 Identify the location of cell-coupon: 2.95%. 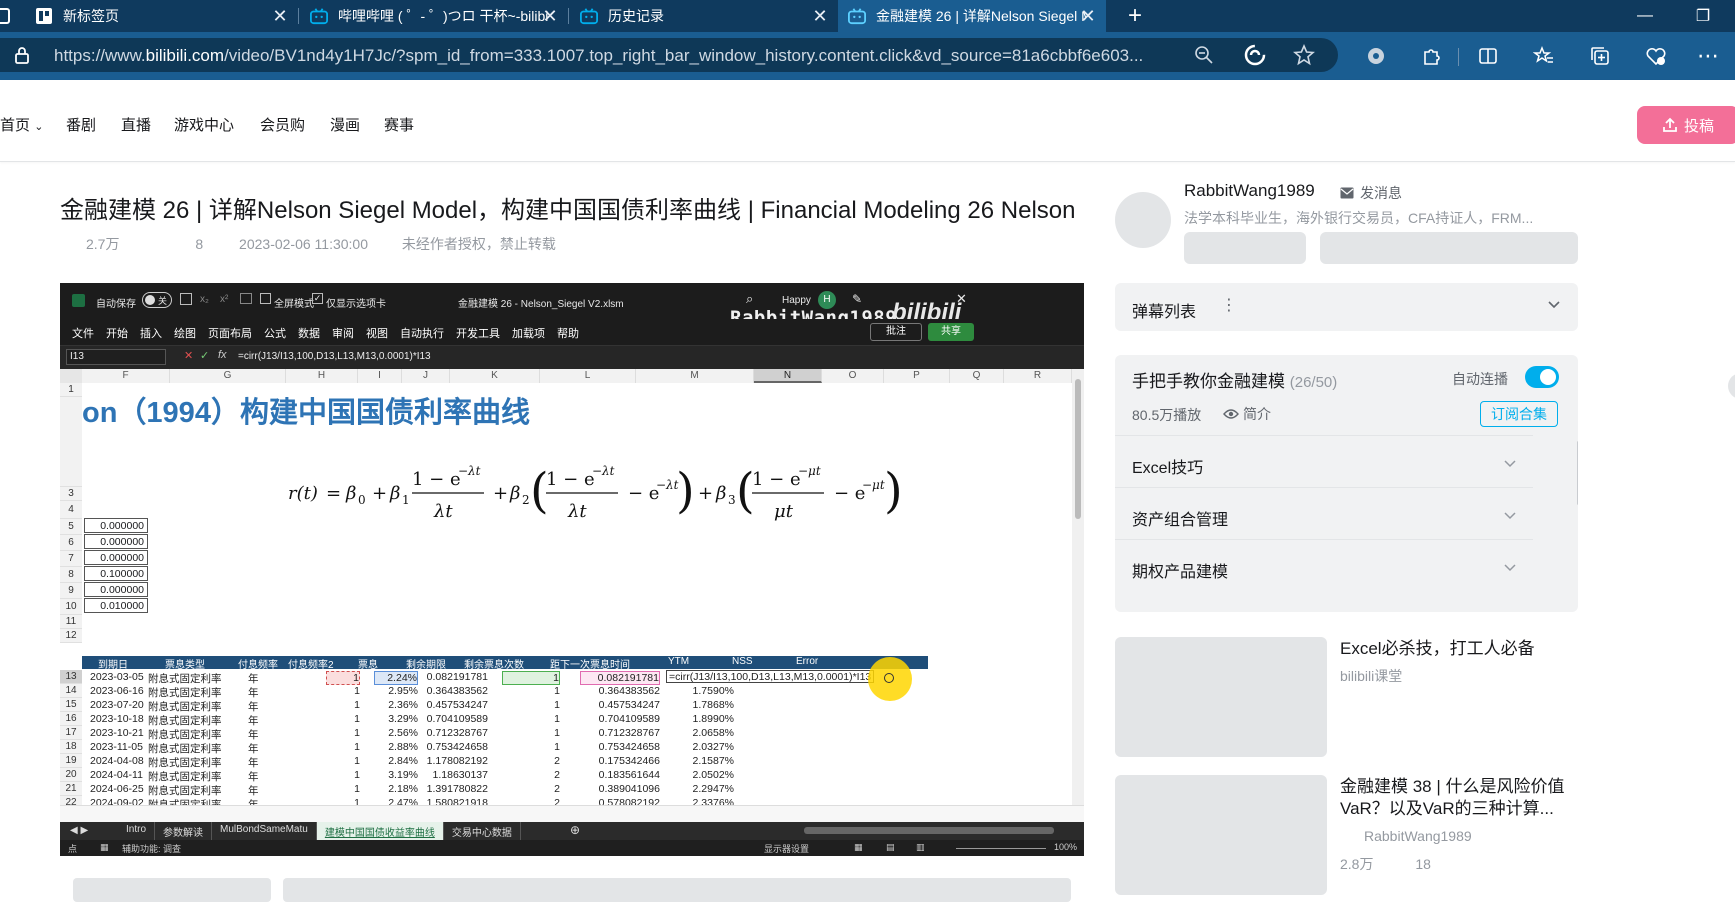
(396, 691).